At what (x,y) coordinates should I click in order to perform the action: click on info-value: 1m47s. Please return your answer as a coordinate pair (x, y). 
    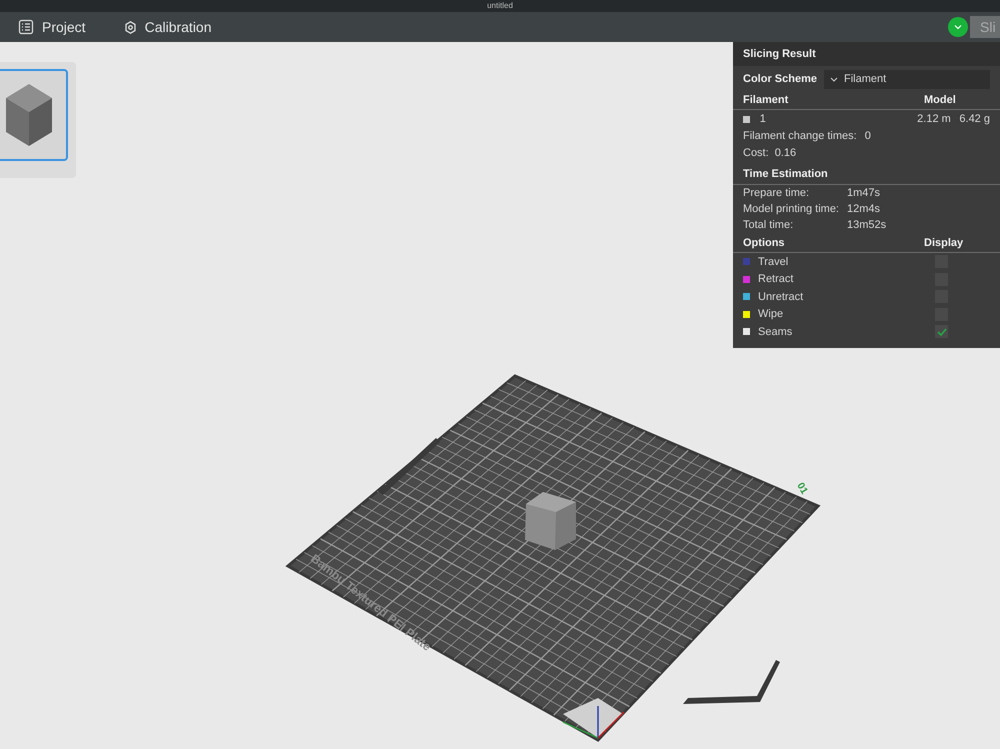
    Looking at the image, I should click on (863, 193).